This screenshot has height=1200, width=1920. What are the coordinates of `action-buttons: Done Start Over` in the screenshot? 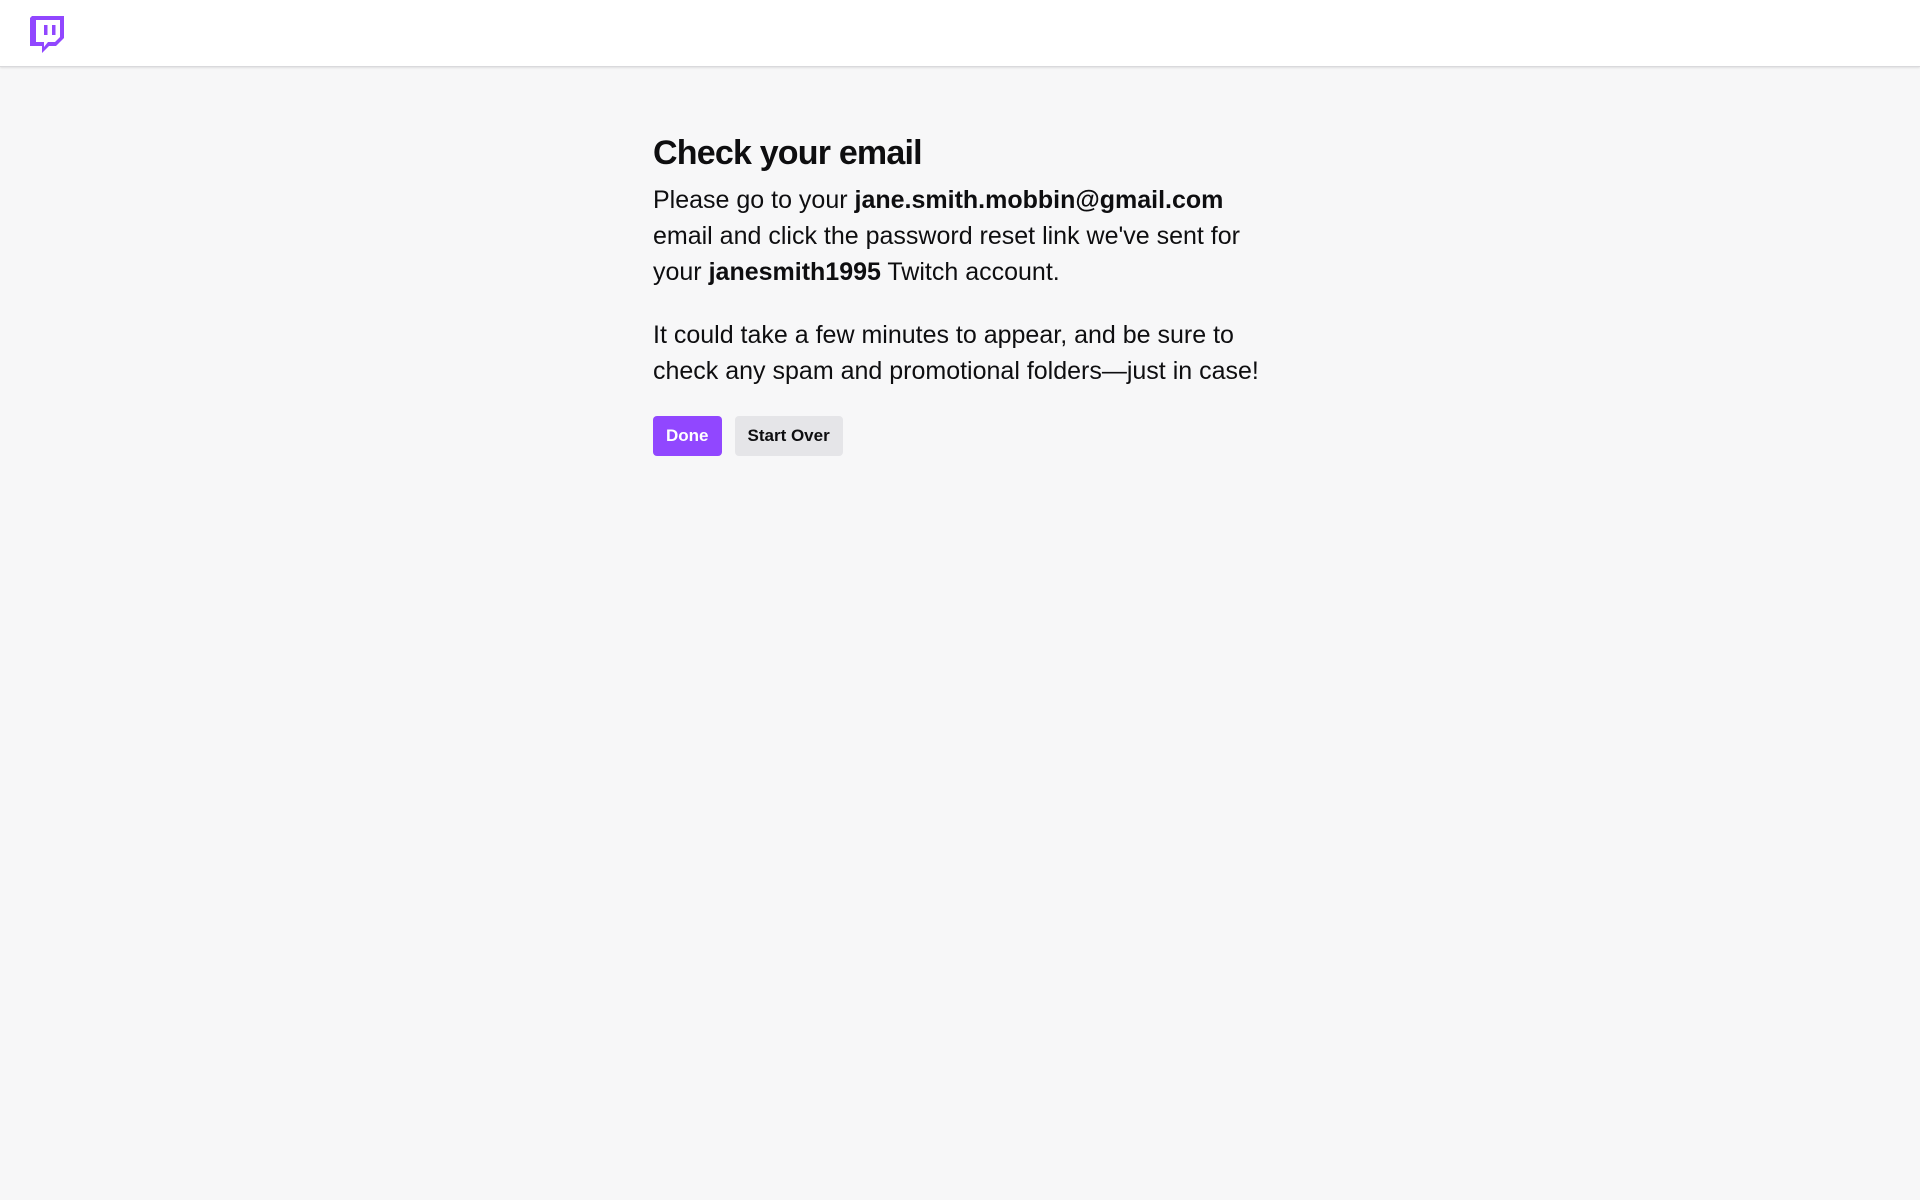 It's located at (963, 436).